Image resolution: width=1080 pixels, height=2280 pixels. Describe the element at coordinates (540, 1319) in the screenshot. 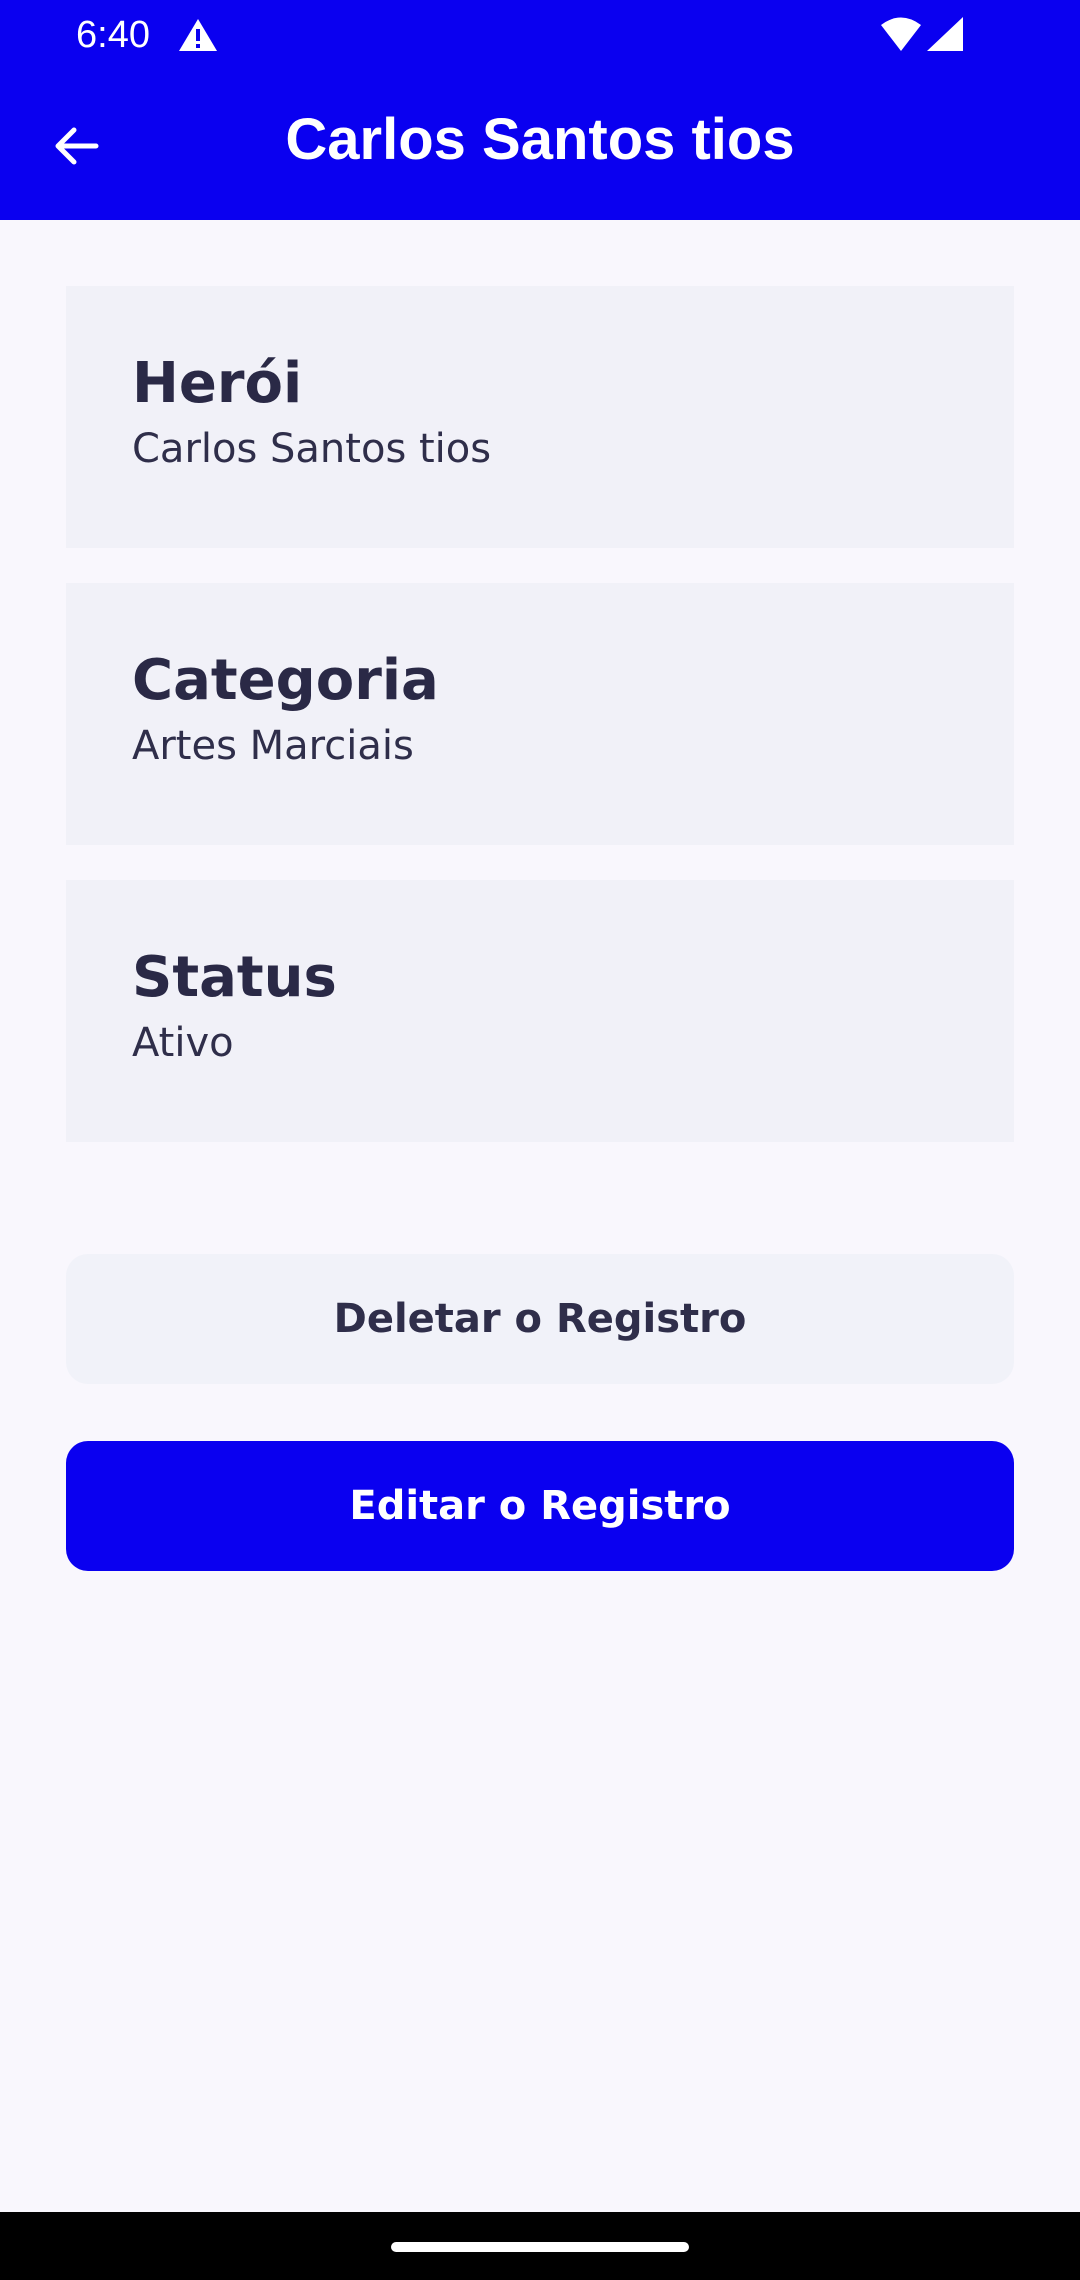

I see `delete-record-button: Deletar o Registro` at that location.